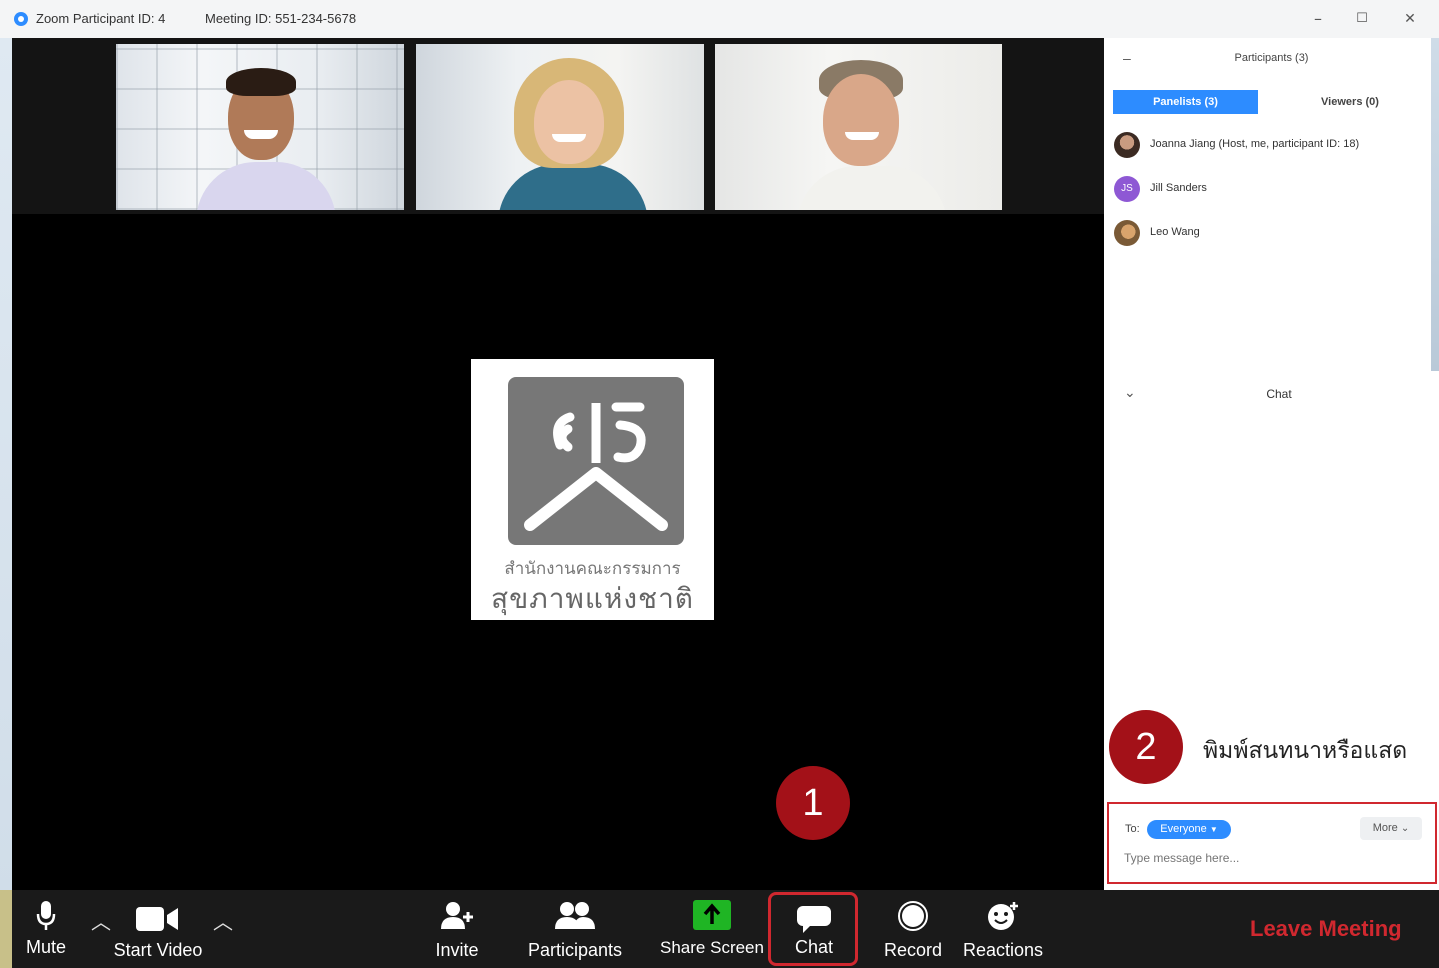  What do you see at coordinates (1272, 843) in the screenshot?
I see `chat-compose-box` at bounding box center [1272, 843].